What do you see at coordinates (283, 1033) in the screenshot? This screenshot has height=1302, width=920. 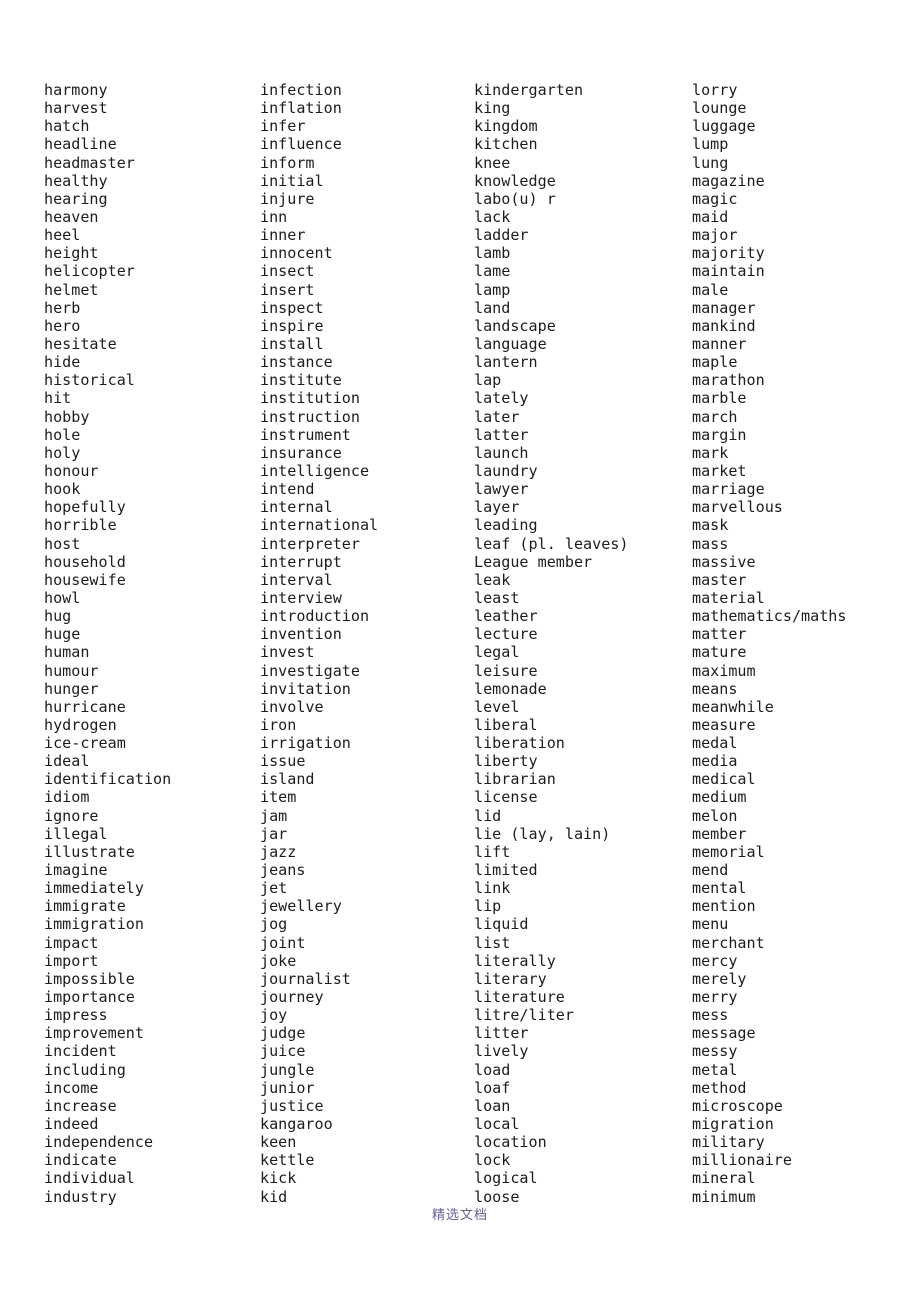 I see `word-entry: judge` at bounding box center [283, 1033].